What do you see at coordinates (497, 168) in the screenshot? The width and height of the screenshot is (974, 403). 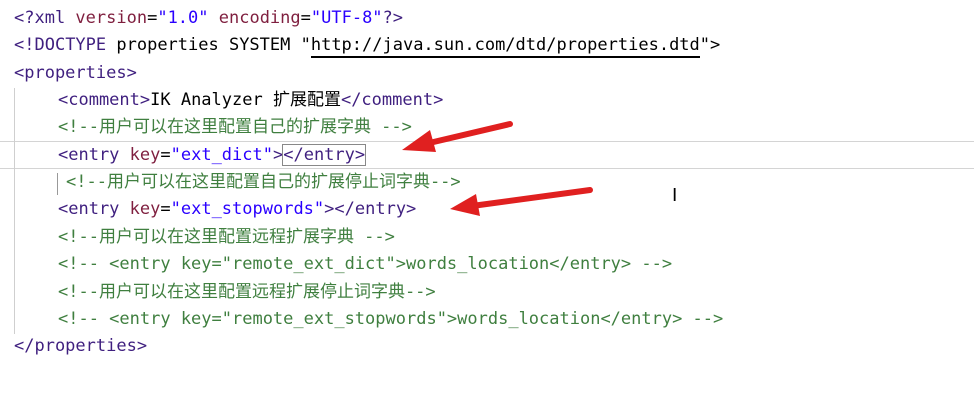 I see `annotation-arrows` at bounding box center [497, 168].